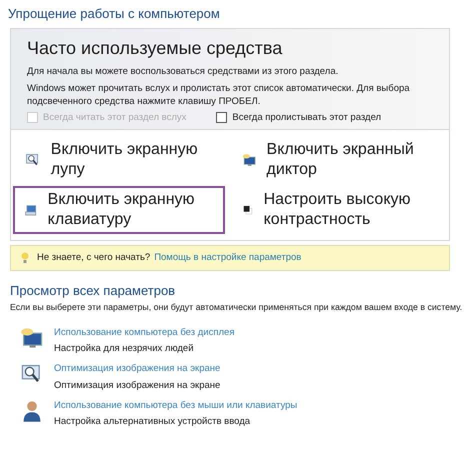 The width and height of the screenshot is (474, 460). I want to click on tool-link: Включить экранную лупу, so click(119, 160).